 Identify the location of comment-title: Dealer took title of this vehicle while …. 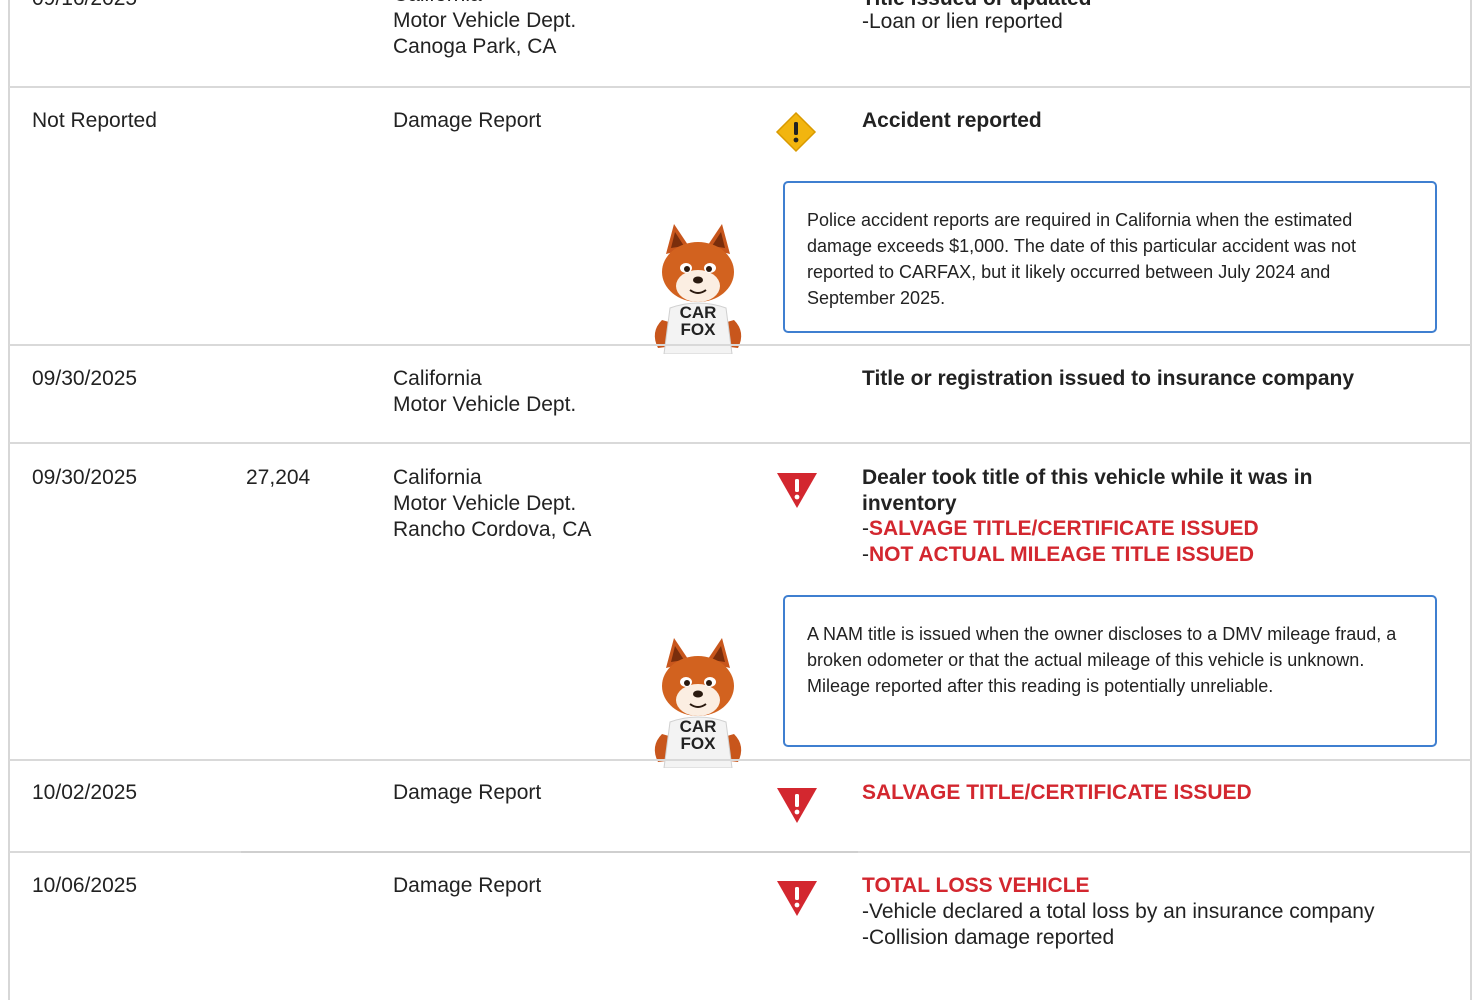
(1087, 477).